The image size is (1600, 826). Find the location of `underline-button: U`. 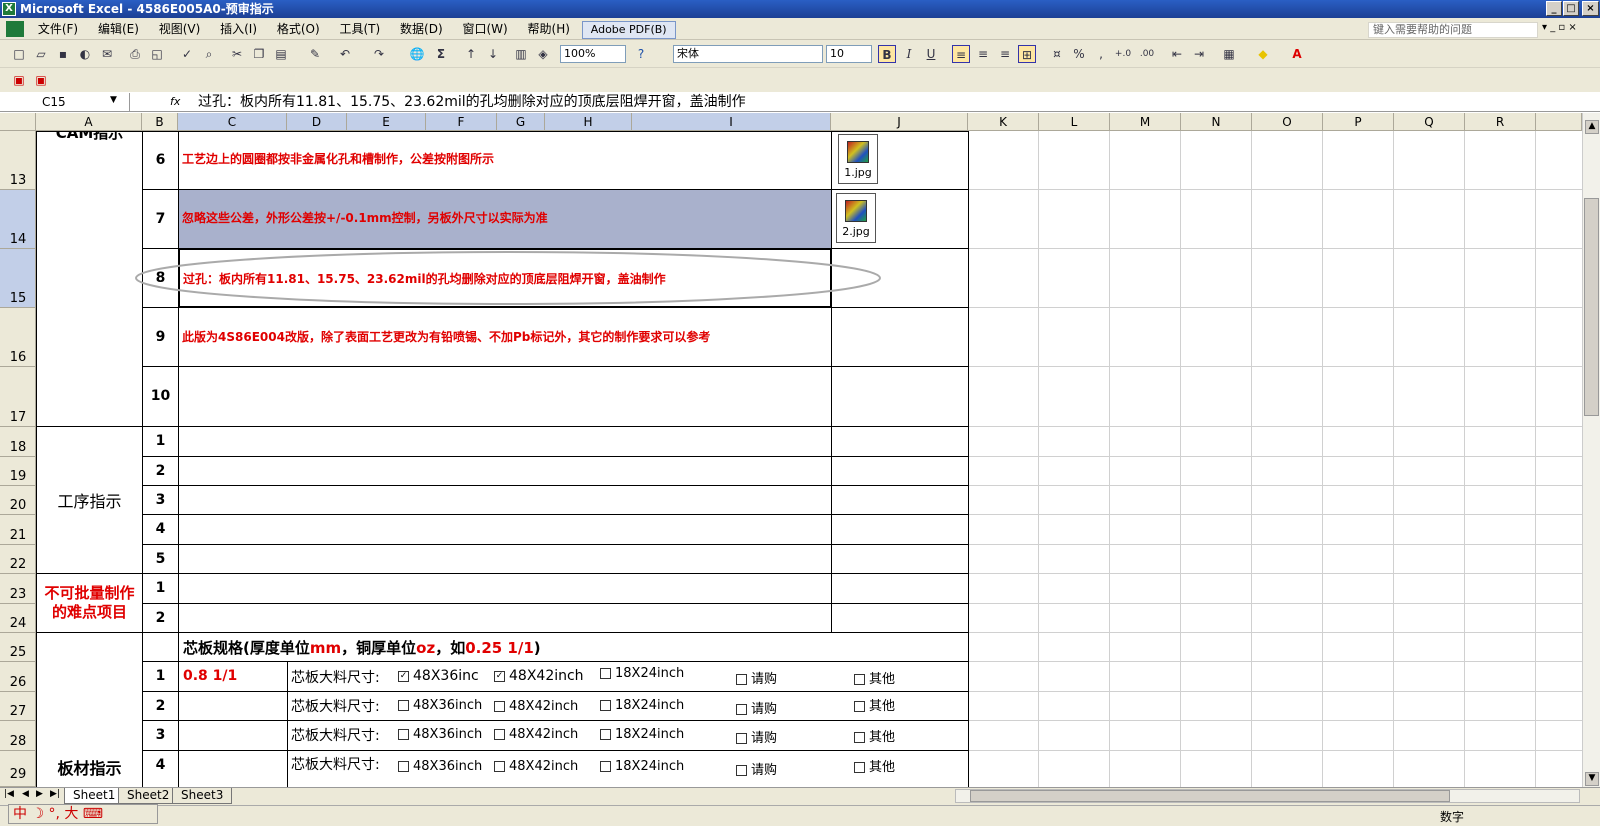

underline-button: U is located at coordinates (931, 54).